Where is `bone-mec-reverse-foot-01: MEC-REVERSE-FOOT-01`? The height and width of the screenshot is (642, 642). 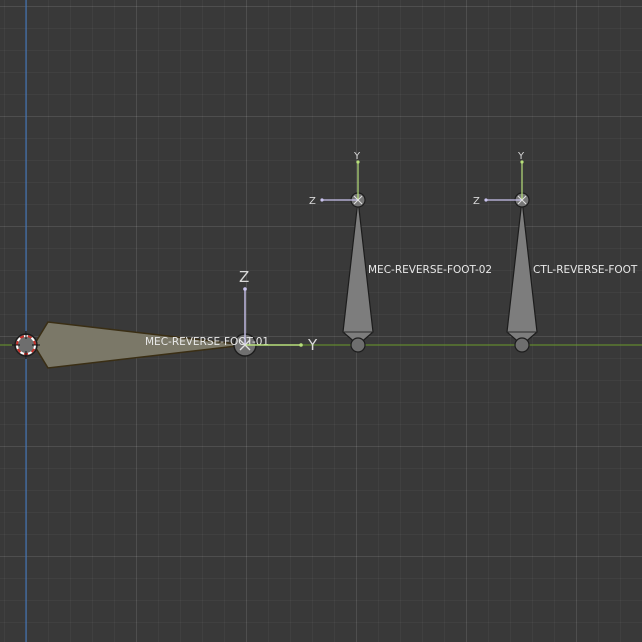 bone-mec-reverse-foot-01: MEC-REVERSE-FOOT-01 is located at coordinates (141, 345).